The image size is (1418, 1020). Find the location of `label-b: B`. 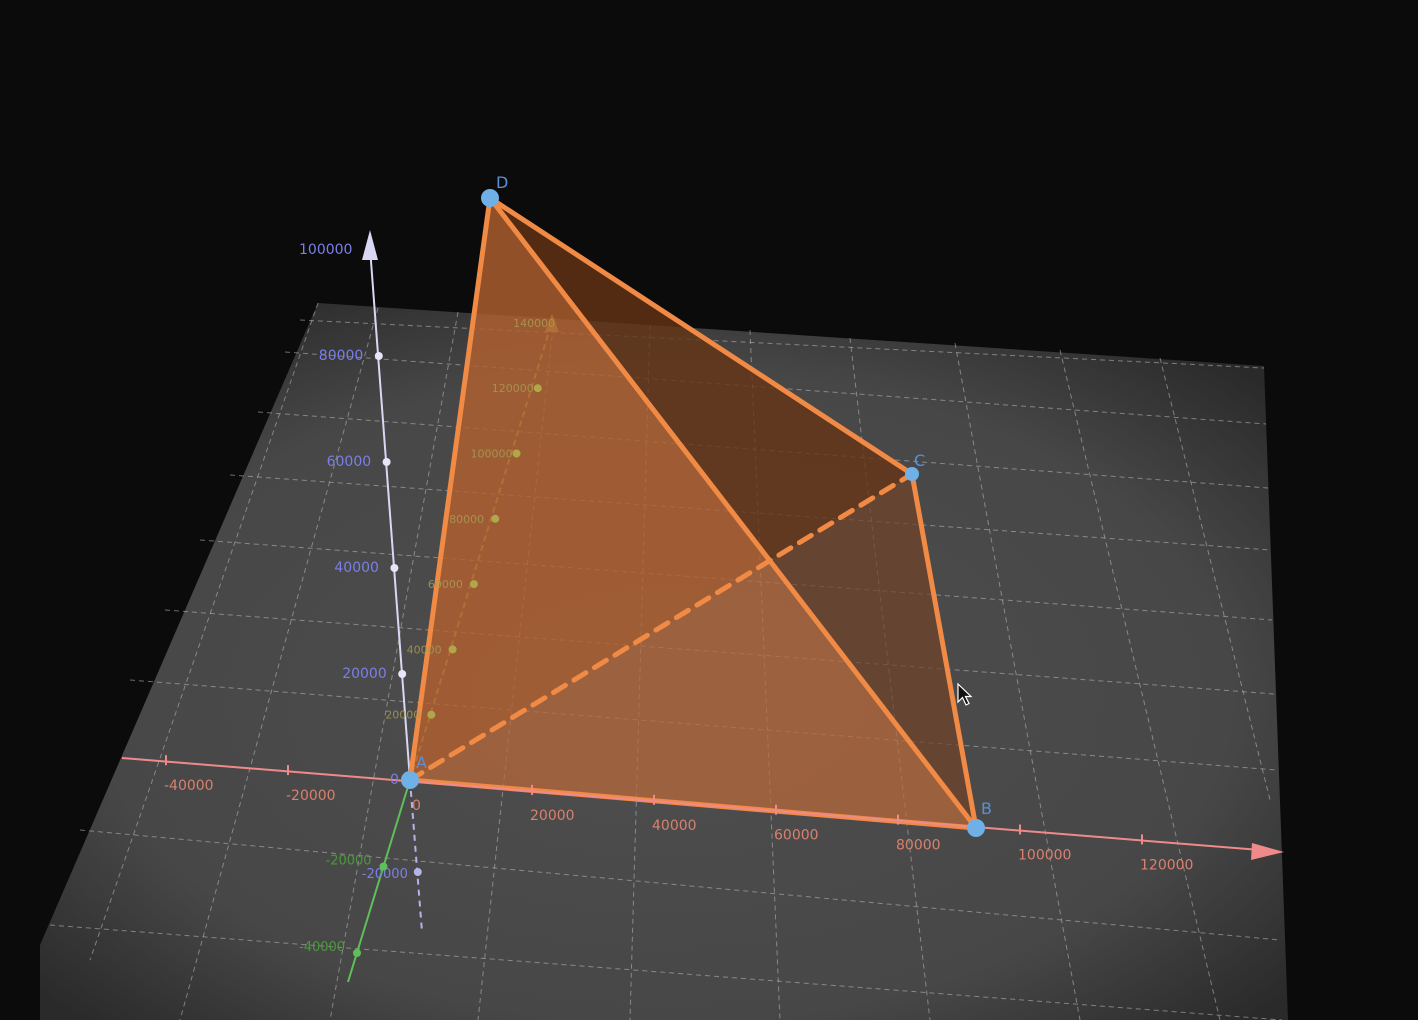

label-b: B is located at coordinates (986, 808).